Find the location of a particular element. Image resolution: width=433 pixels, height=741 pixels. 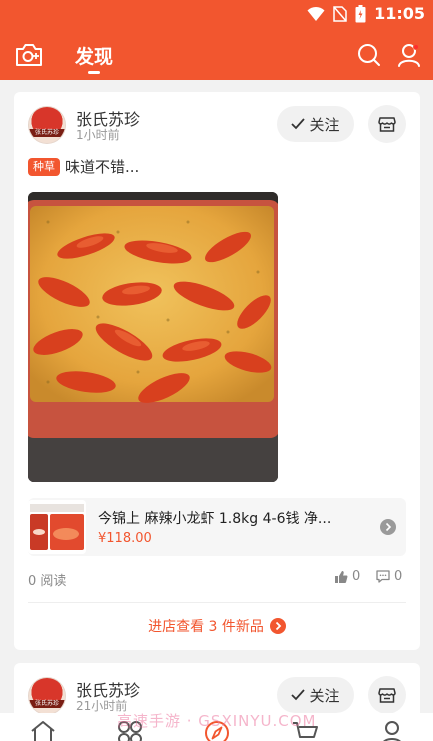

page-title: 发现 is located at coordinates (94, 55).